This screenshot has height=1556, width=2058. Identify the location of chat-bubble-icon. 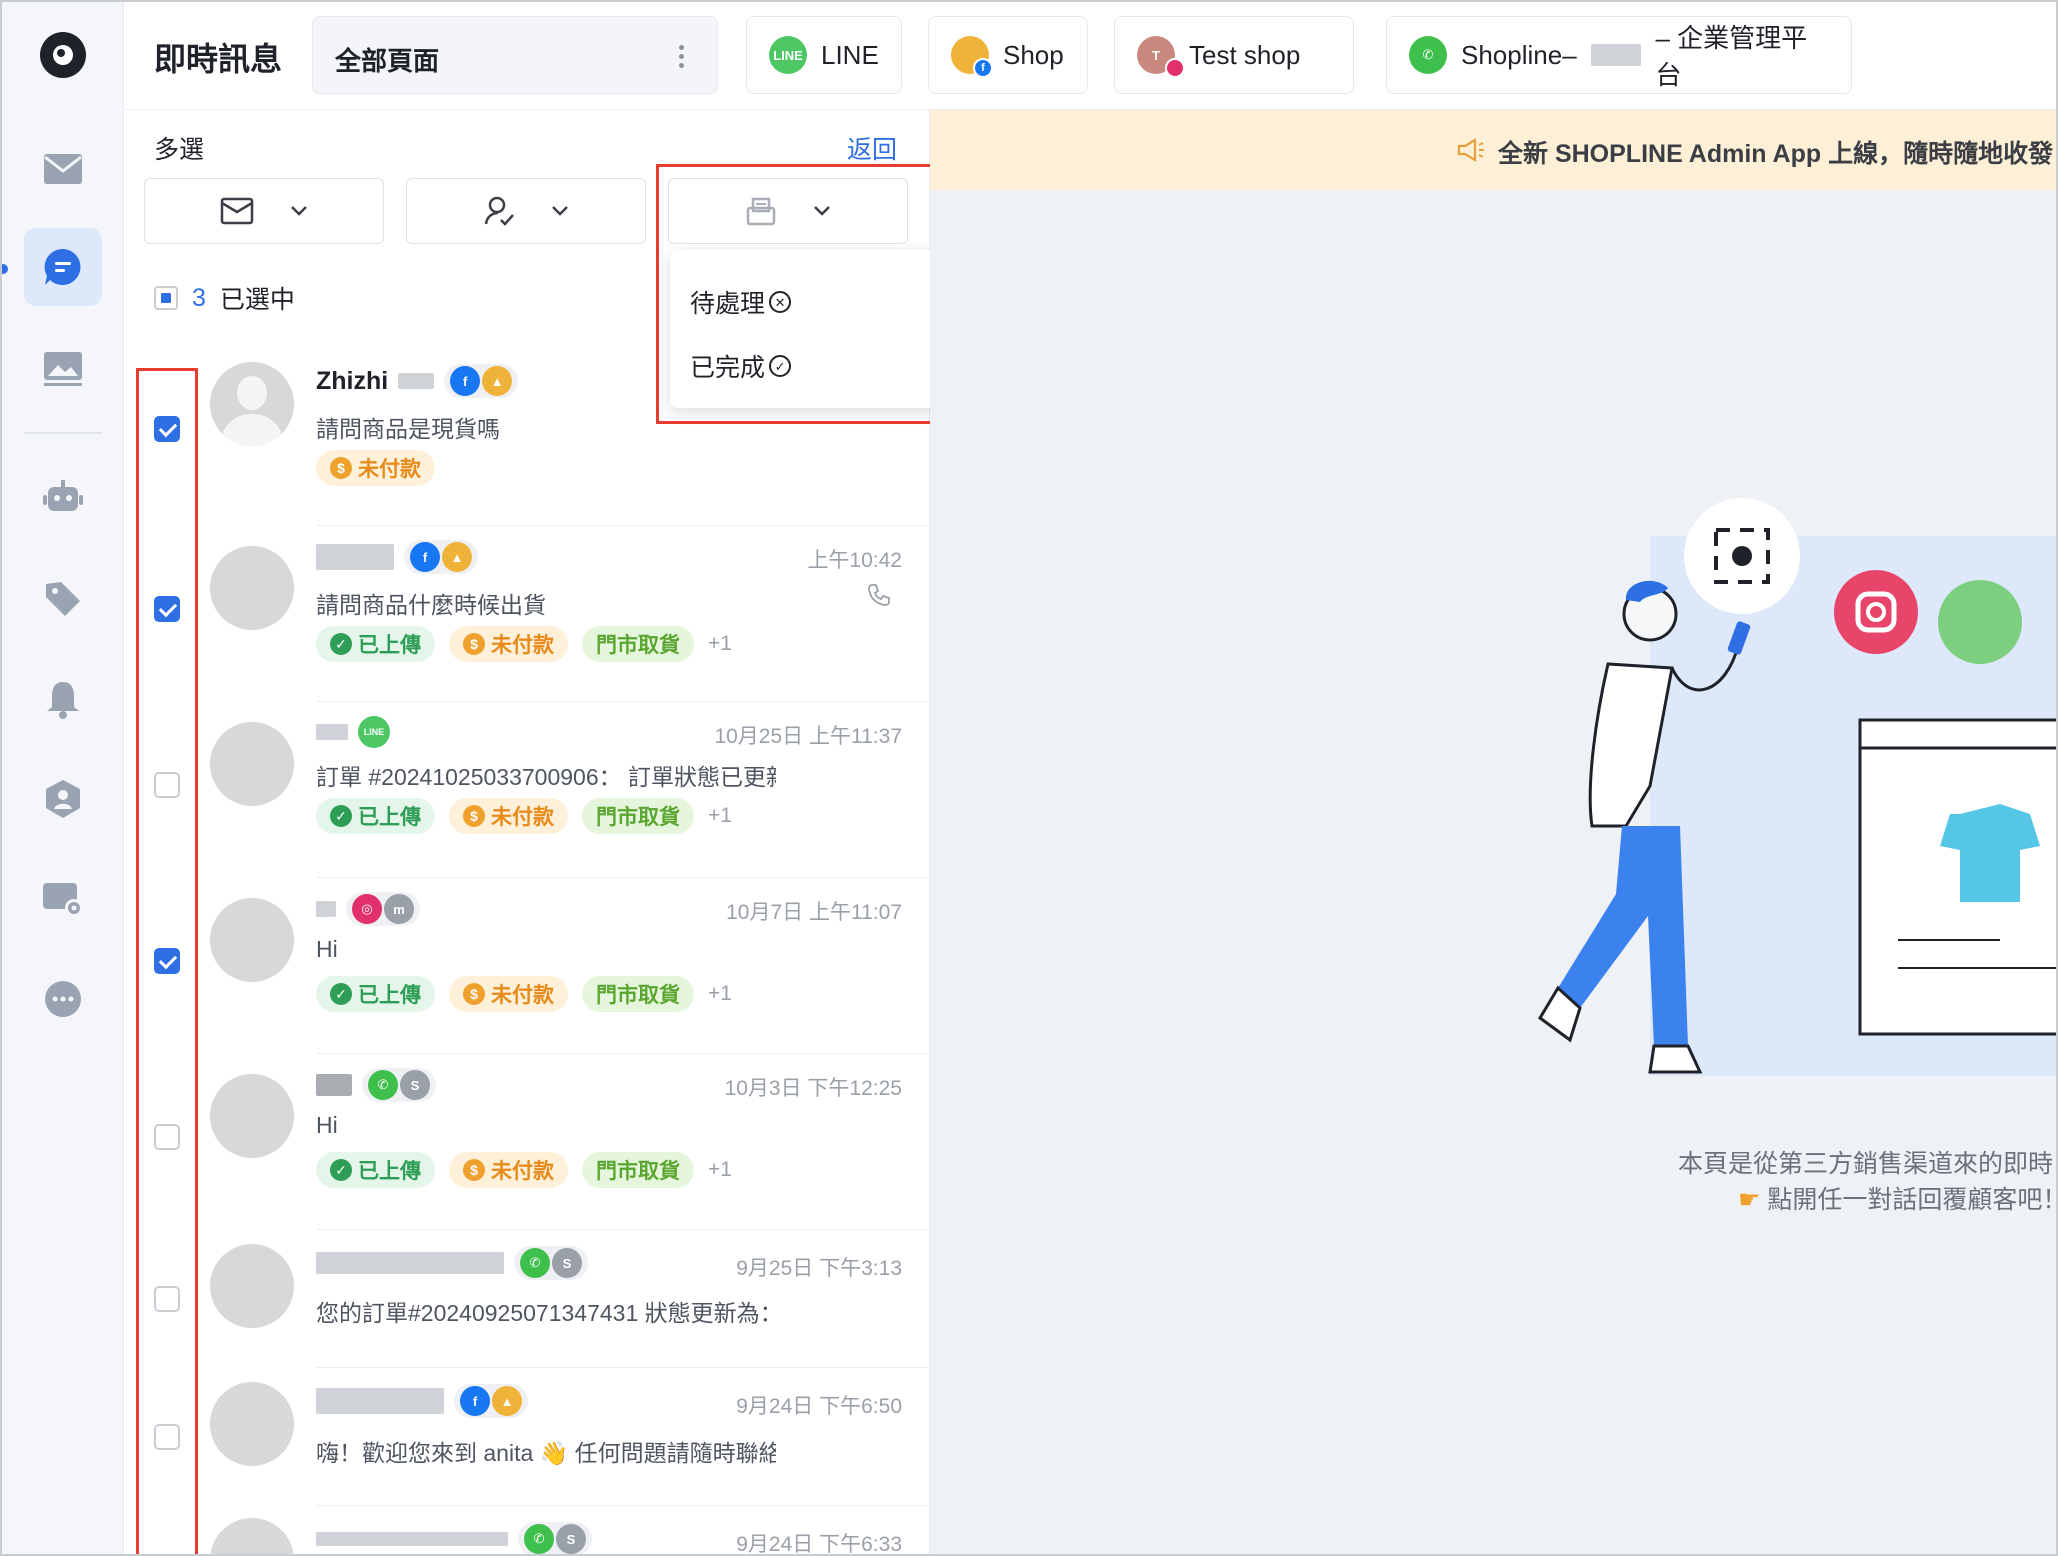
(62, 266).